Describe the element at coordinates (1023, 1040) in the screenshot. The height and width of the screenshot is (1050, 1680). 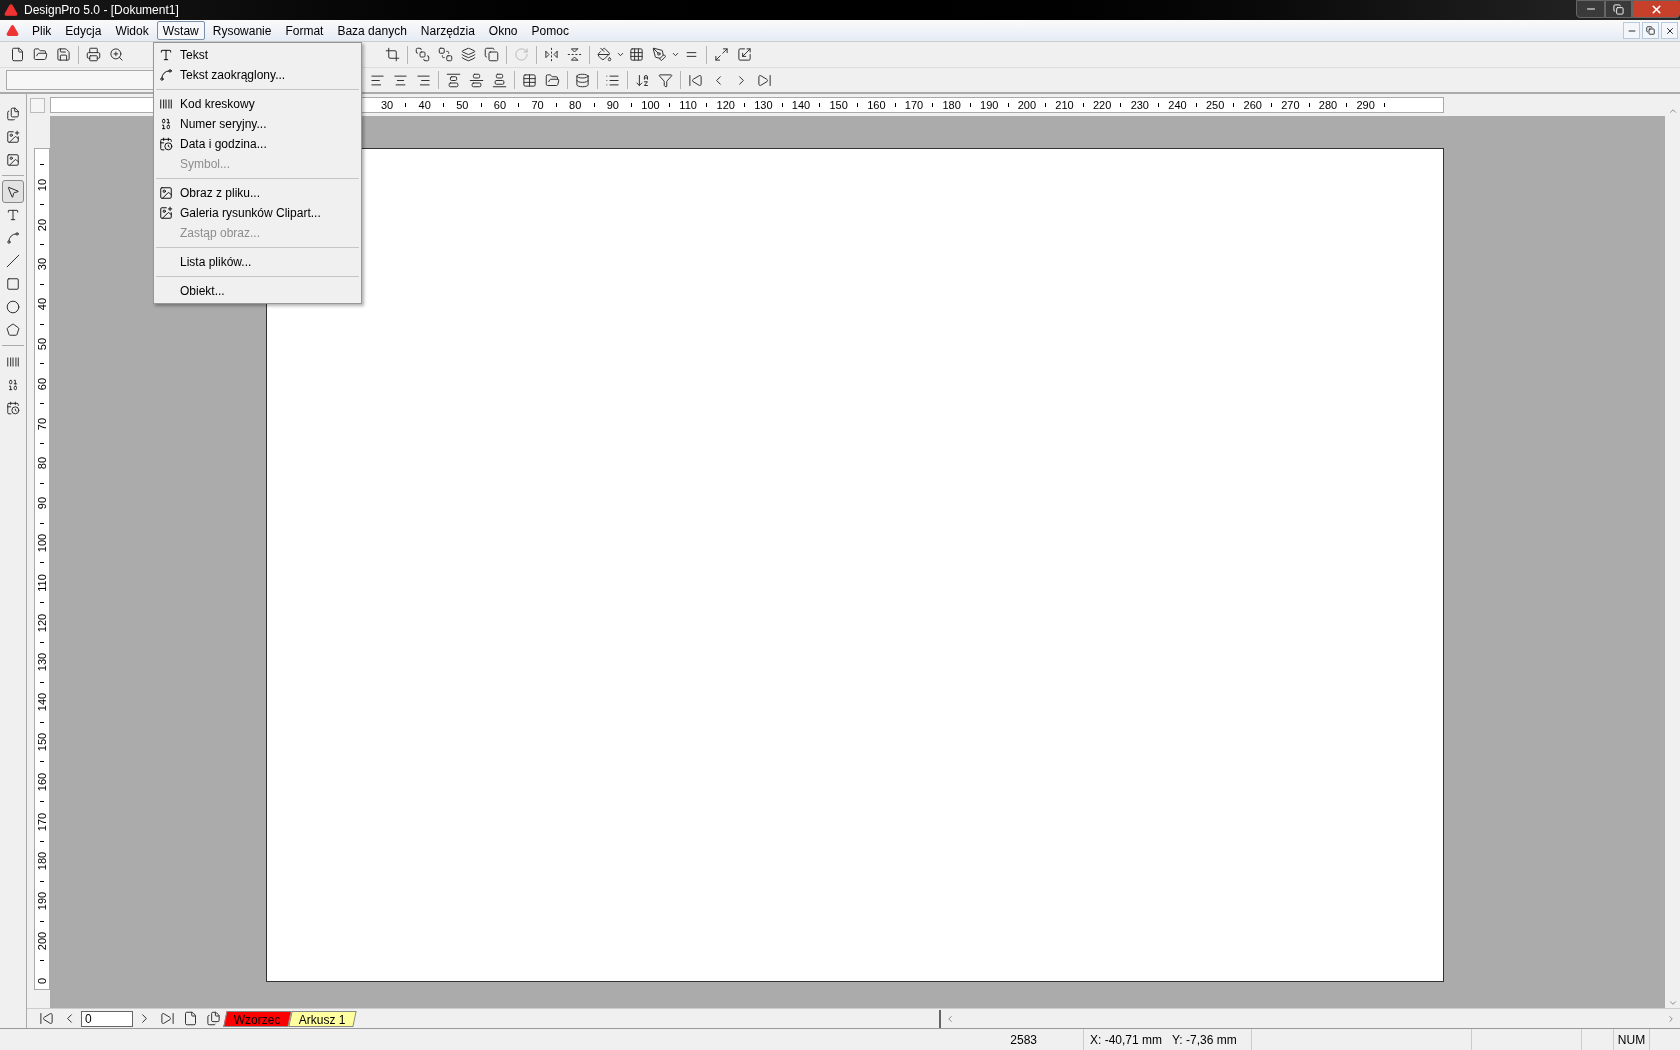
I see `status-count: 2583` at that location.